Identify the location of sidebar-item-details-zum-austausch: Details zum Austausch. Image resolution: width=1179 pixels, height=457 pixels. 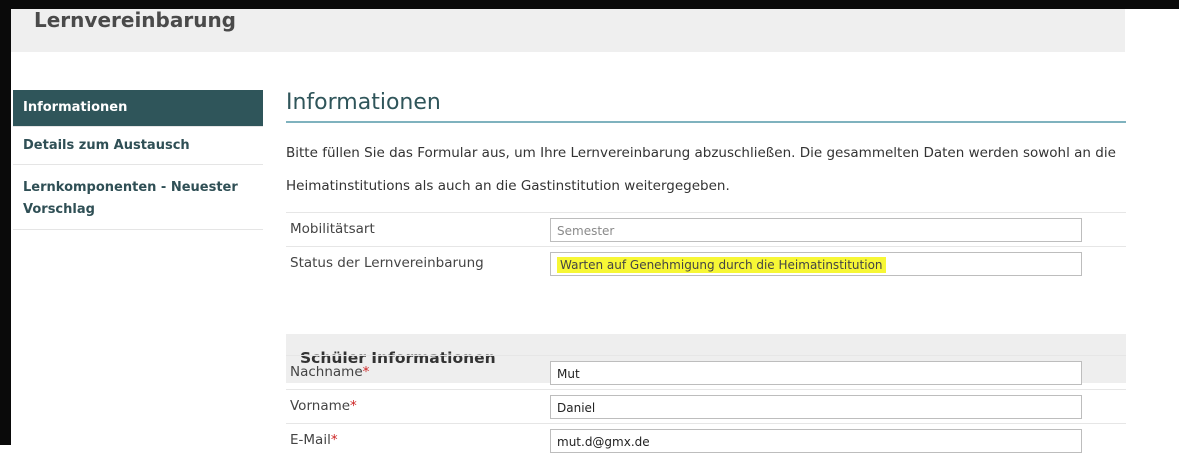
(138, 146).